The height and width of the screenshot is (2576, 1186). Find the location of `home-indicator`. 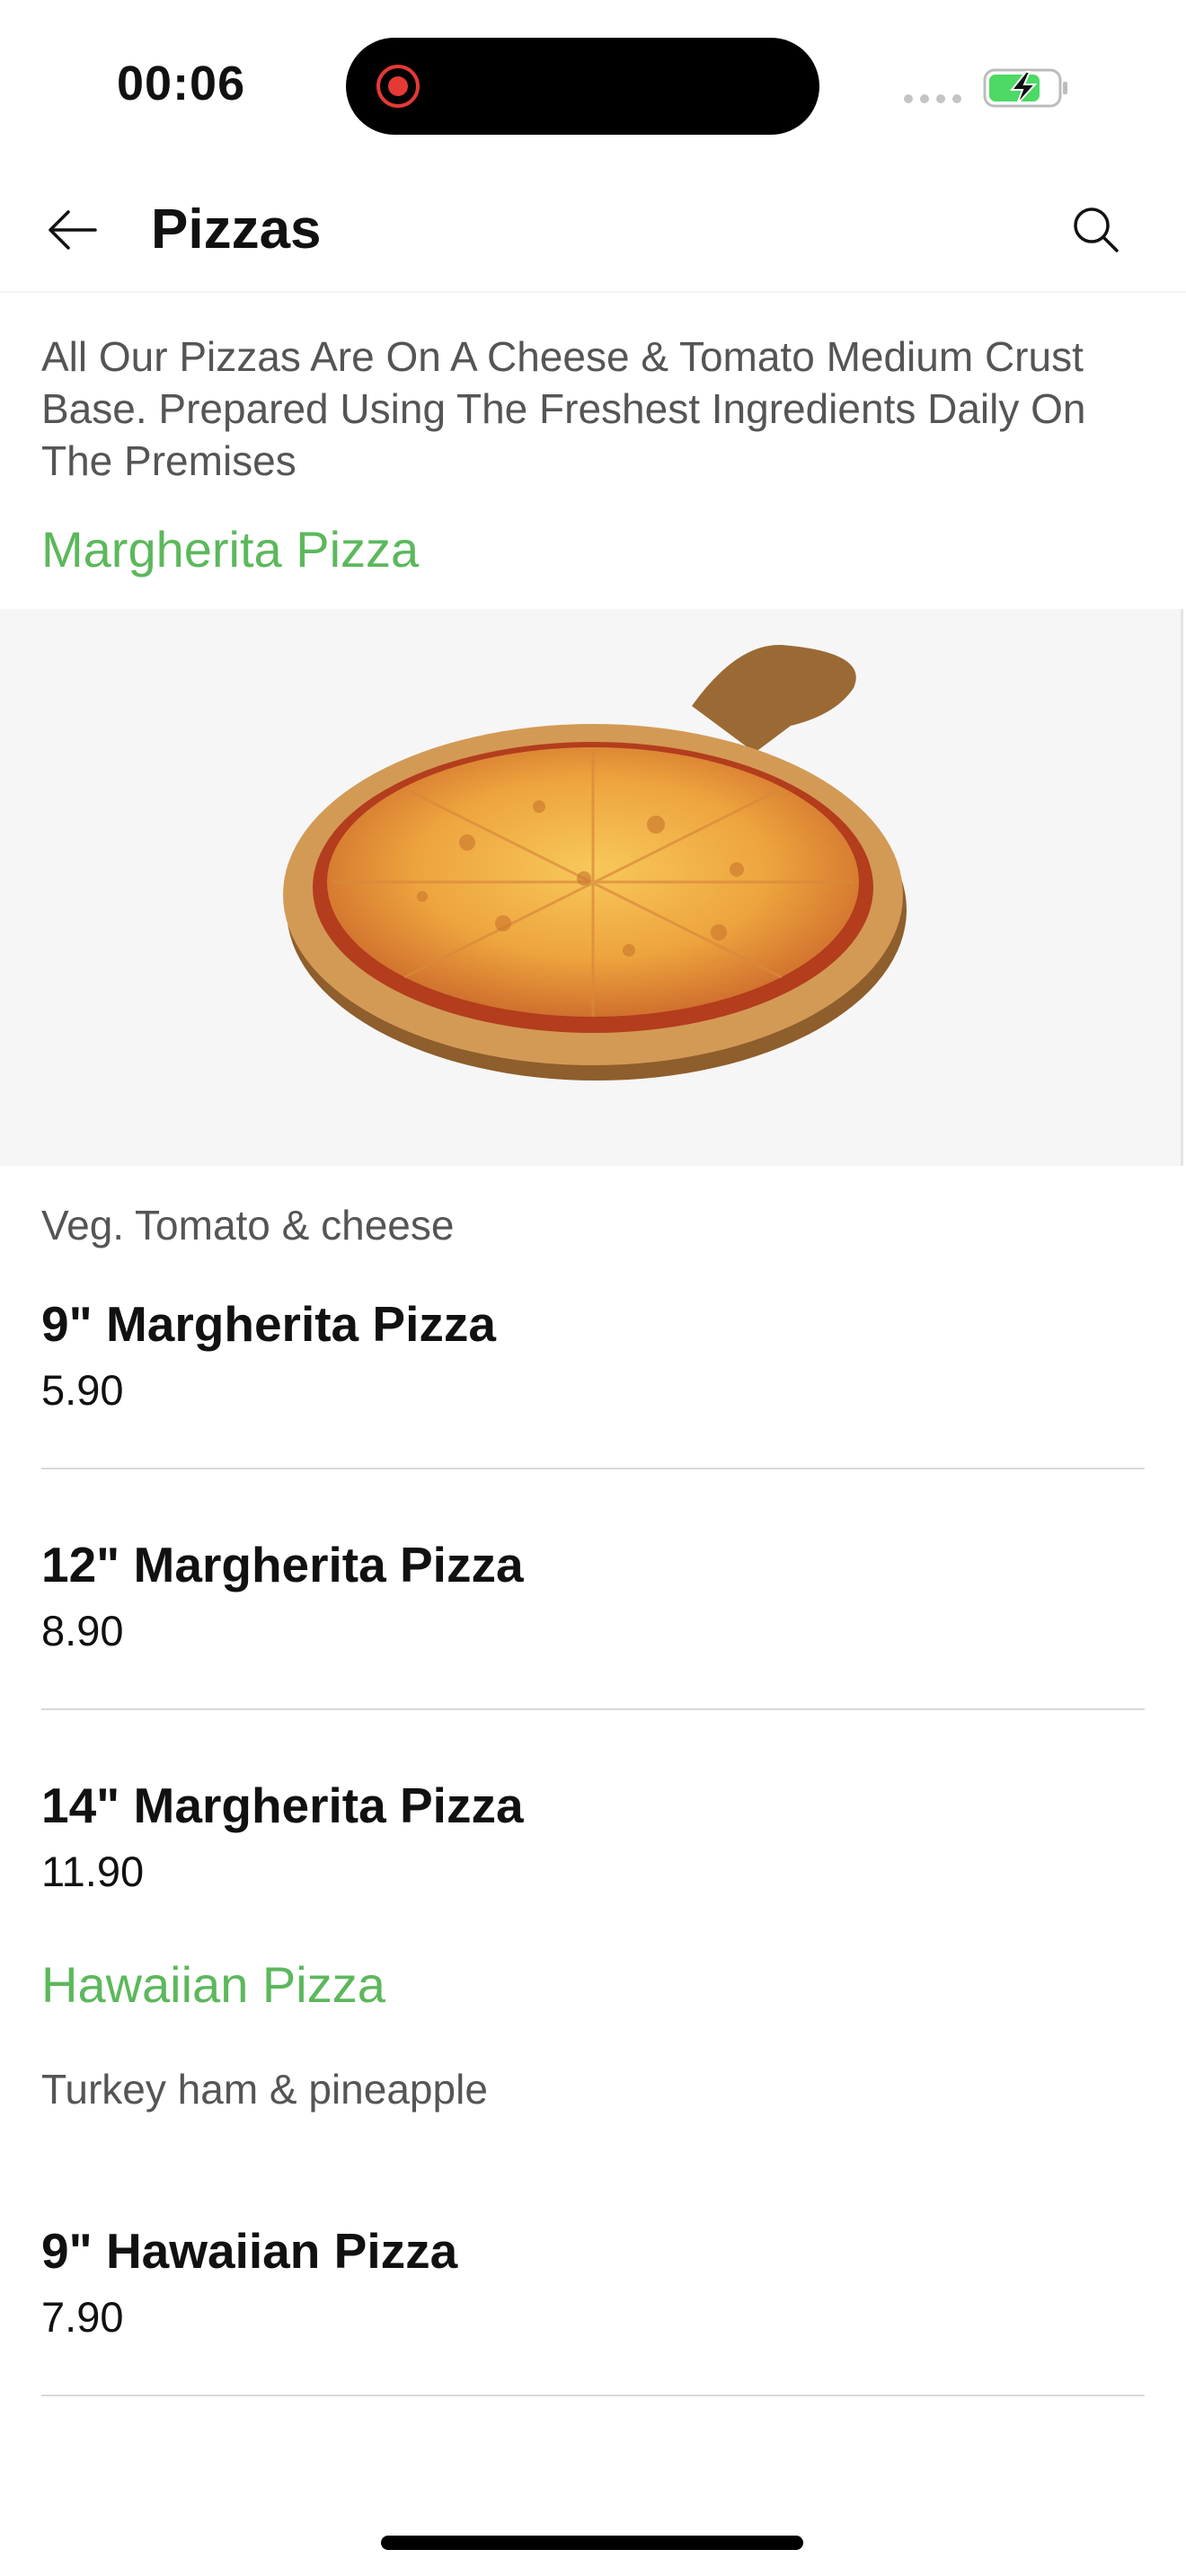

home-indicator is located at coordinates (592, 2543).